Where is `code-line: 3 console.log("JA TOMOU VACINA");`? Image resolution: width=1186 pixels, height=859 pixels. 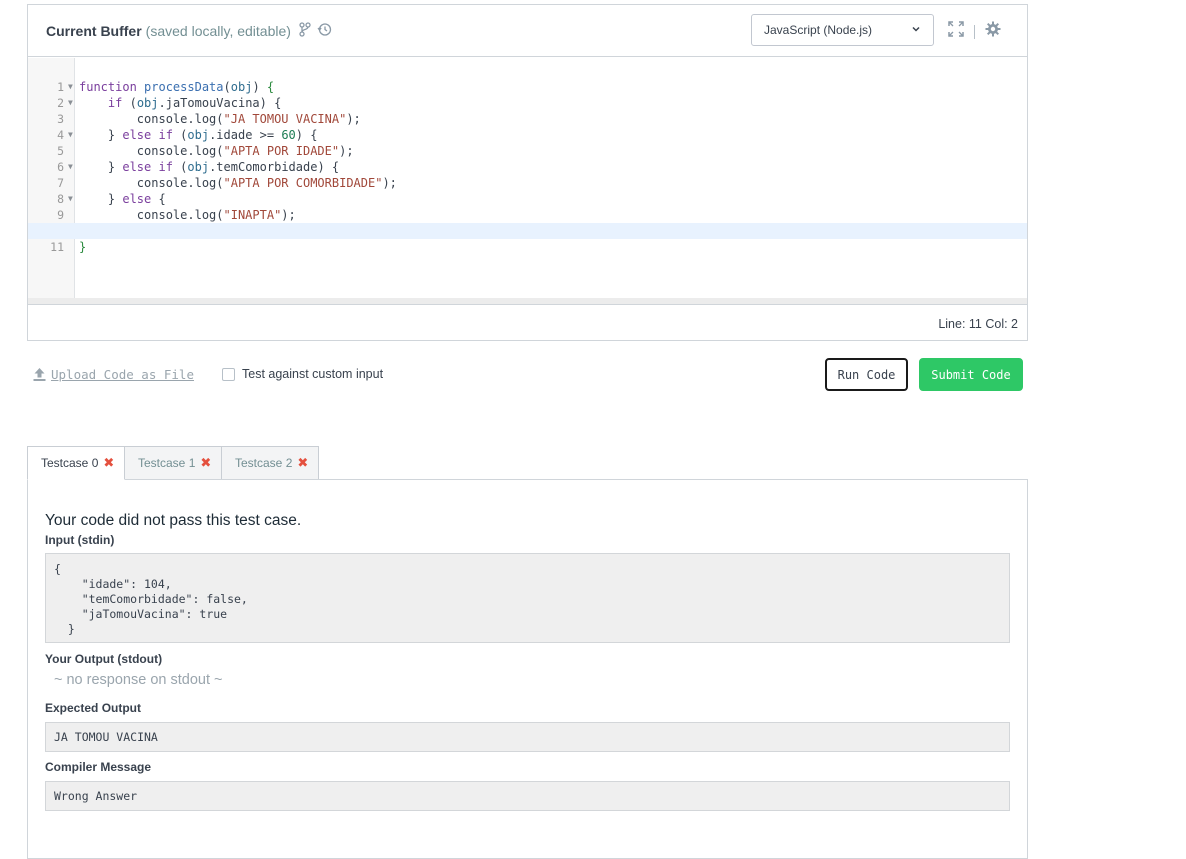 code-line: 3 console.log("JA TOMOU VACINA"); is located at coordinates (527, 110).